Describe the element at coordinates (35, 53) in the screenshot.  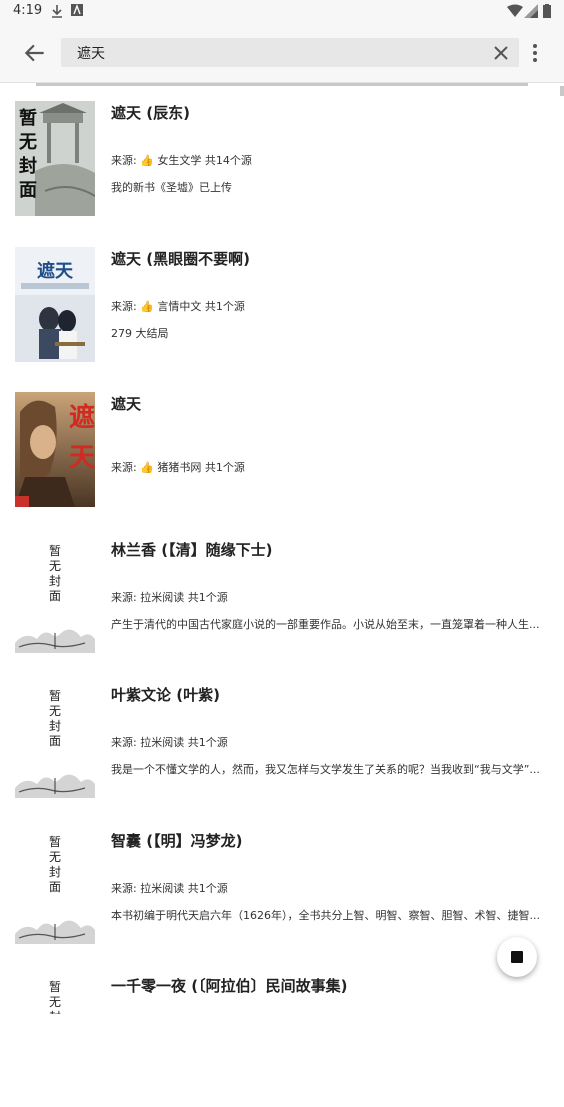
I see `back-arrow-icon` at that location.